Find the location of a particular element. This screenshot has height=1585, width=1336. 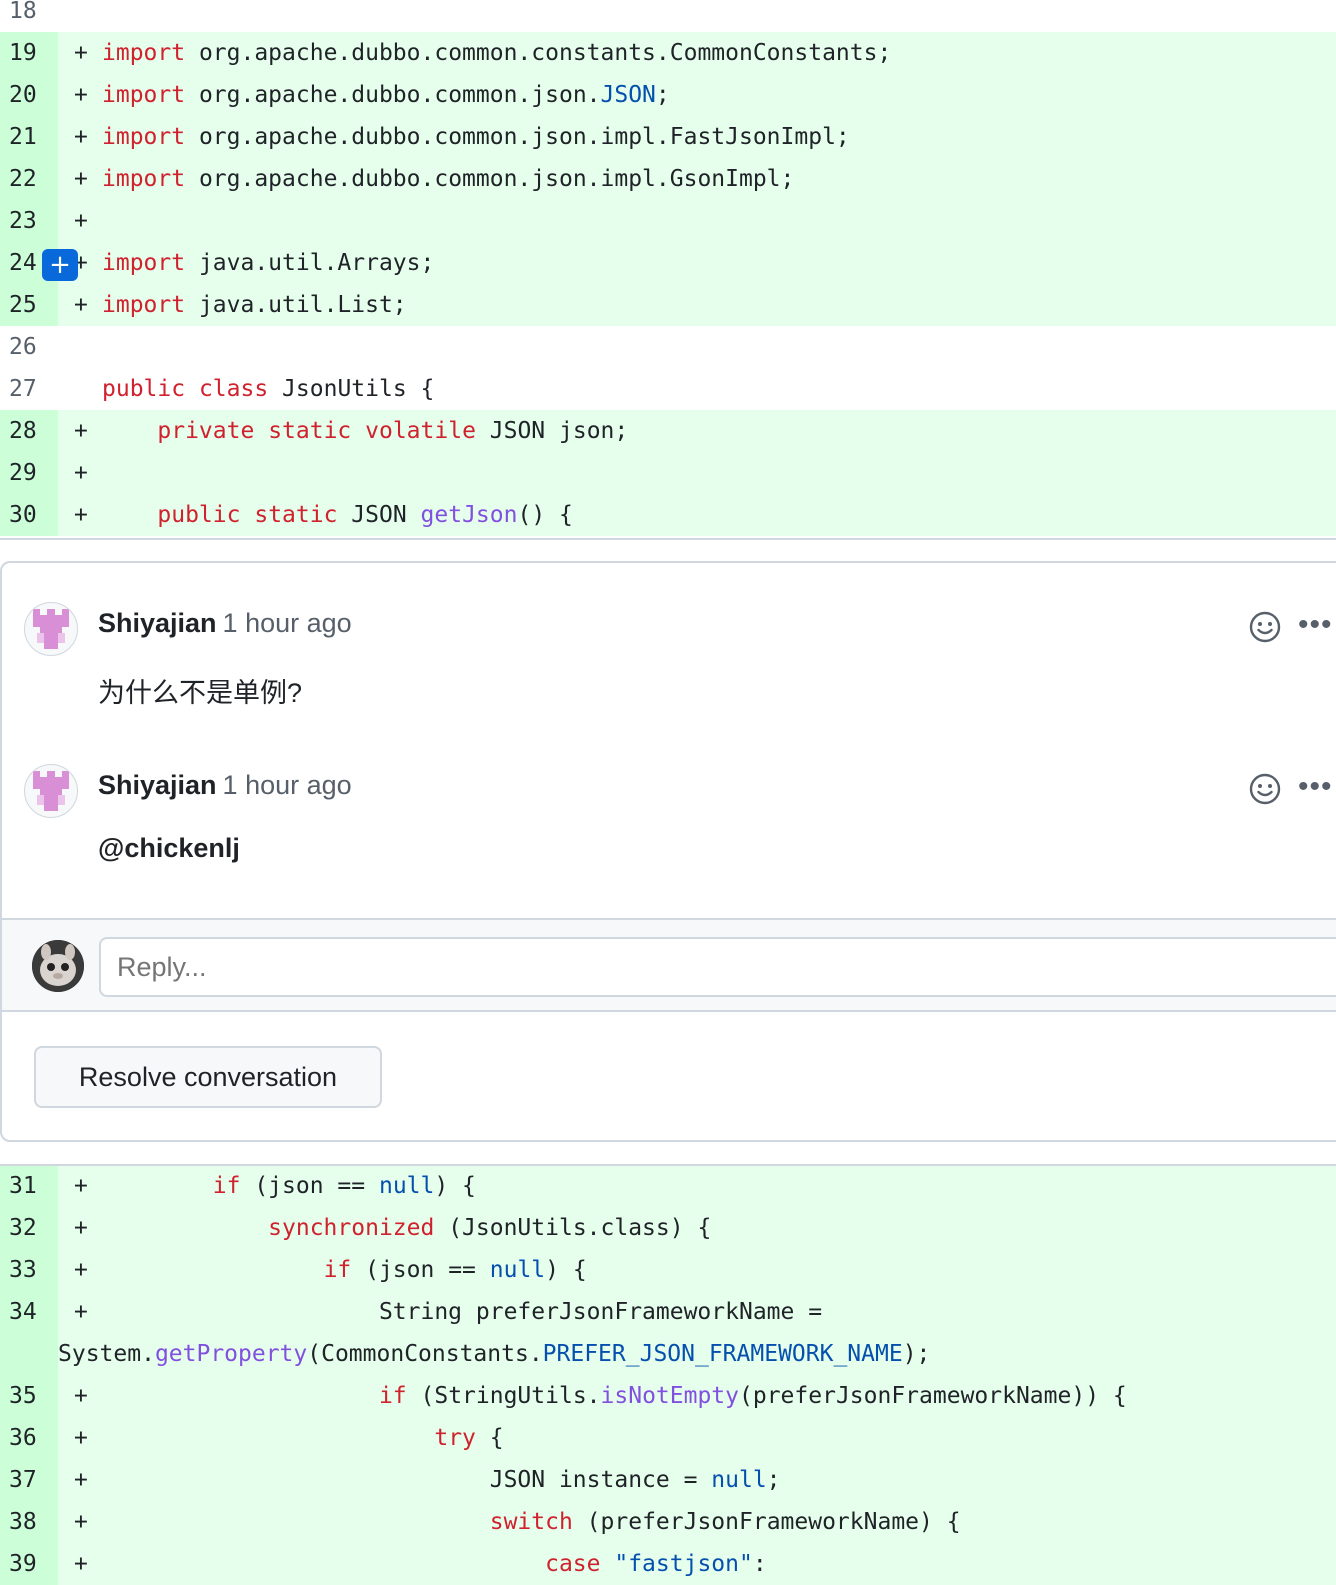

line-number: 32 is located at coordinates (29, 1228).